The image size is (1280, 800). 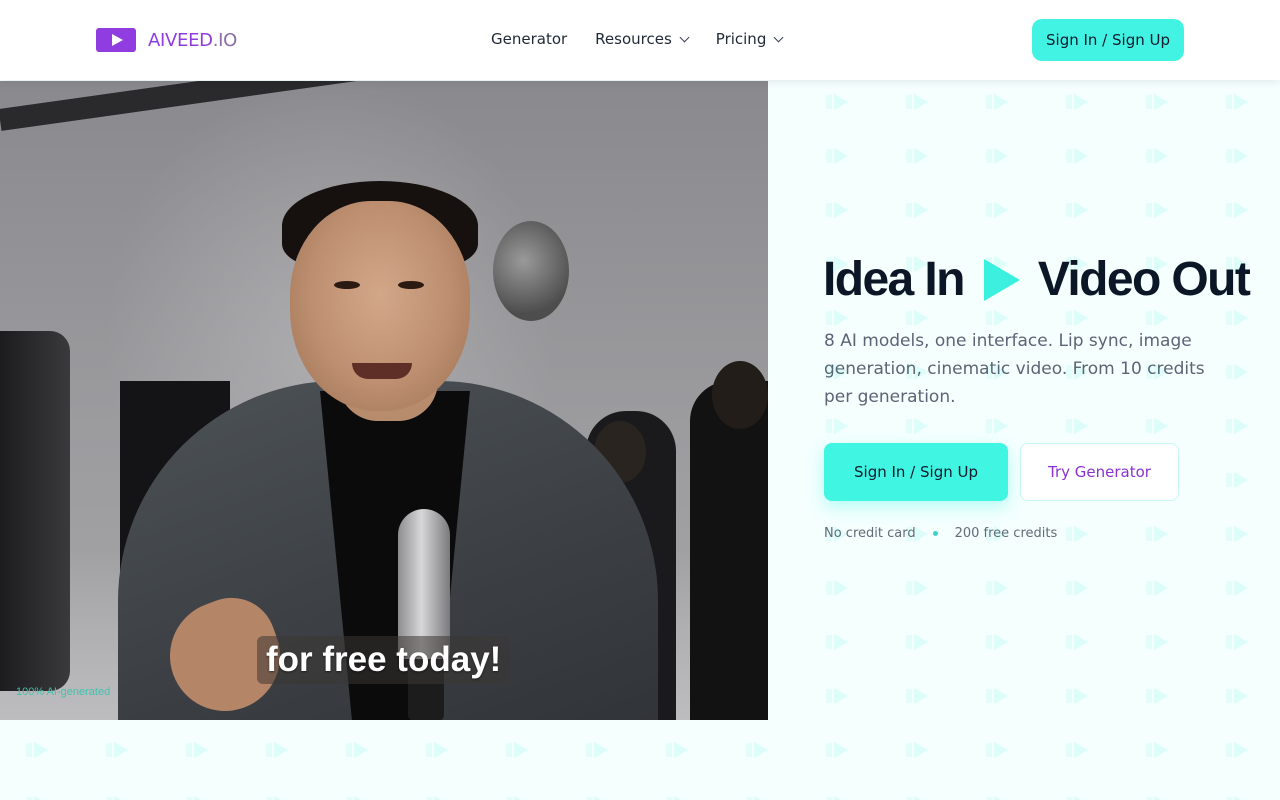 I want to click on nav-item-label: Pricing, so click(x=741, y=39).